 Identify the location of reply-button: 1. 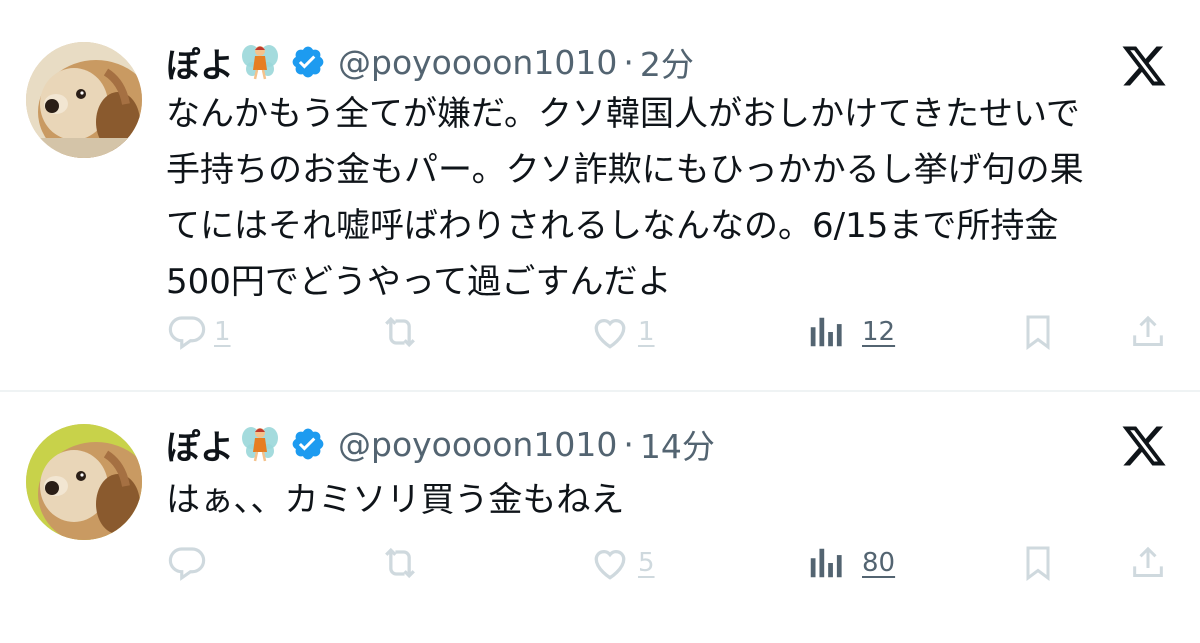
(198, 332).